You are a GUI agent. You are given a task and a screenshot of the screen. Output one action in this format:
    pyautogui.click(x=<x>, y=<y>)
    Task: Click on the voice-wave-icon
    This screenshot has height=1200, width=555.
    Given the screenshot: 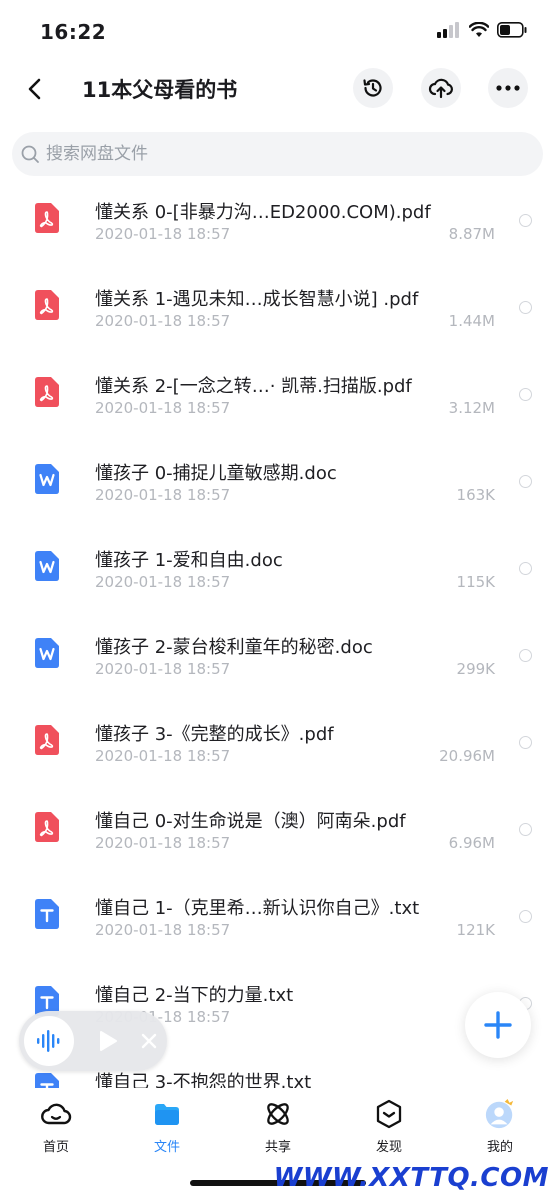 What is the action you would take?
    pyautogui.click(x=48, y=1041)
    